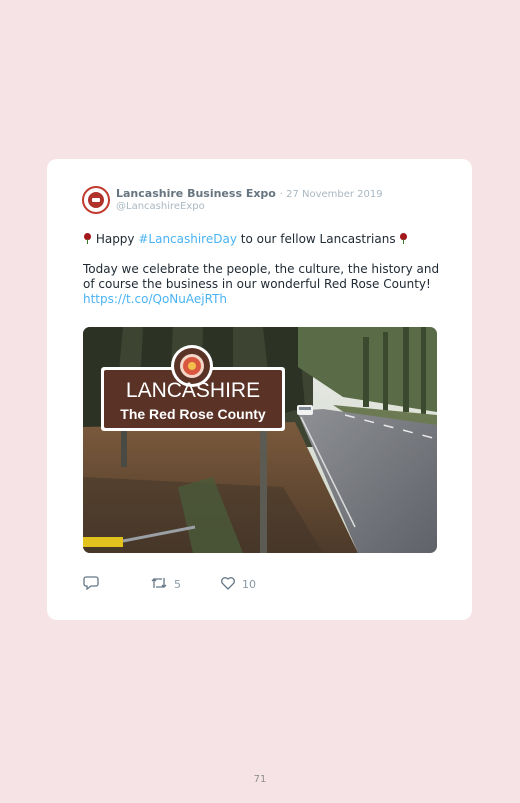 The height and width of the screenshot is (803, 520). I want to click on author-handle: @LancashireExpo, so click(160, 206).